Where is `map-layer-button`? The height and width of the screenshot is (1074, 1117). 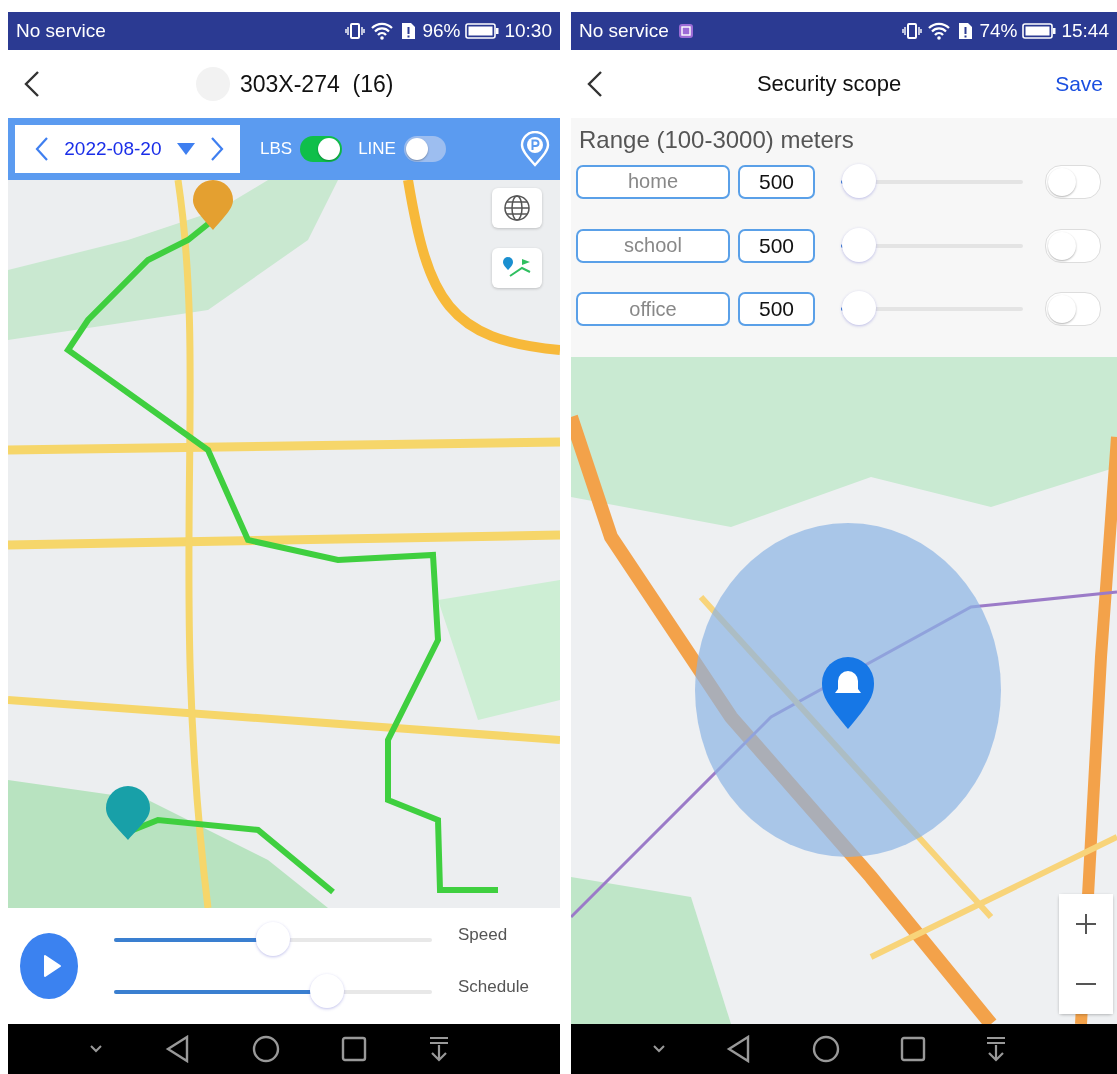 map-layer-button is located at coordinates (517, 208).